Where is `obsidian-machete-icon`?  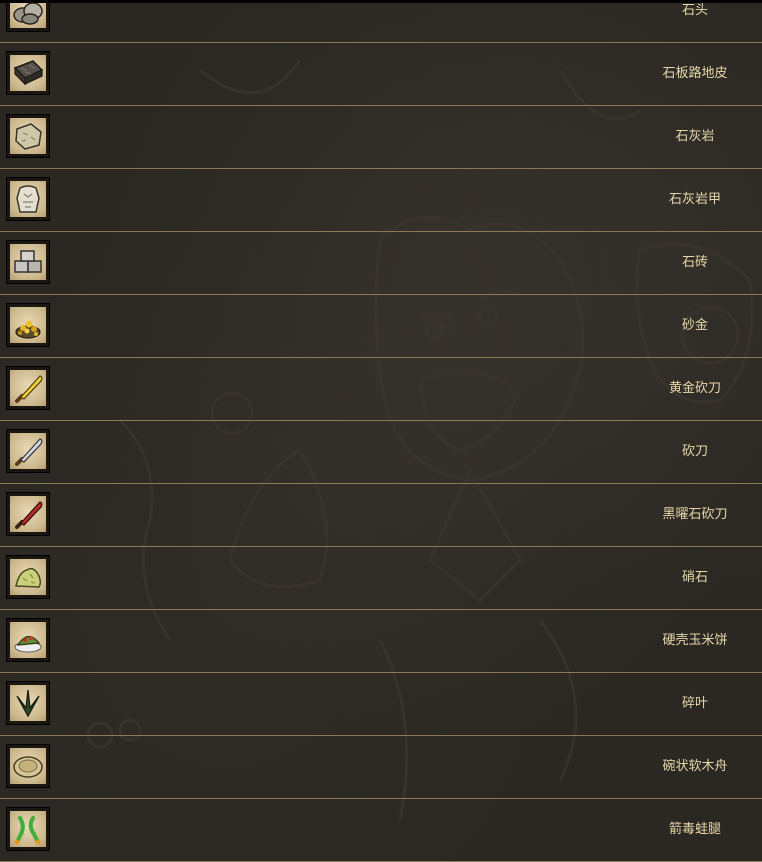 obsidian-machete-icon is located at coordinates (28, 514).